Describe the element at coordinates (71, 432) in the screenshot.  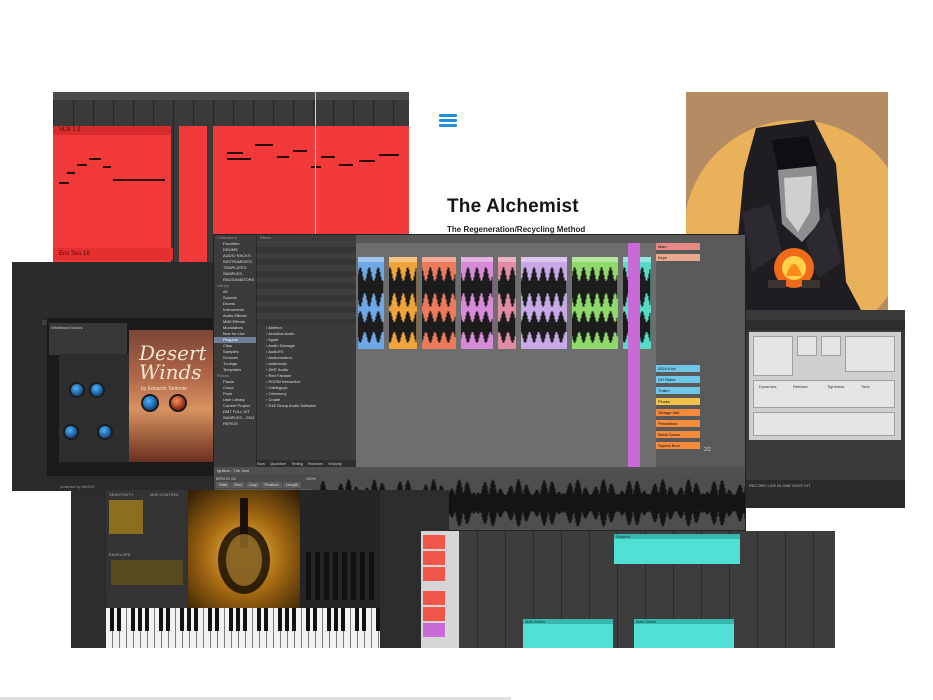
I see `speed-knob` at that location.